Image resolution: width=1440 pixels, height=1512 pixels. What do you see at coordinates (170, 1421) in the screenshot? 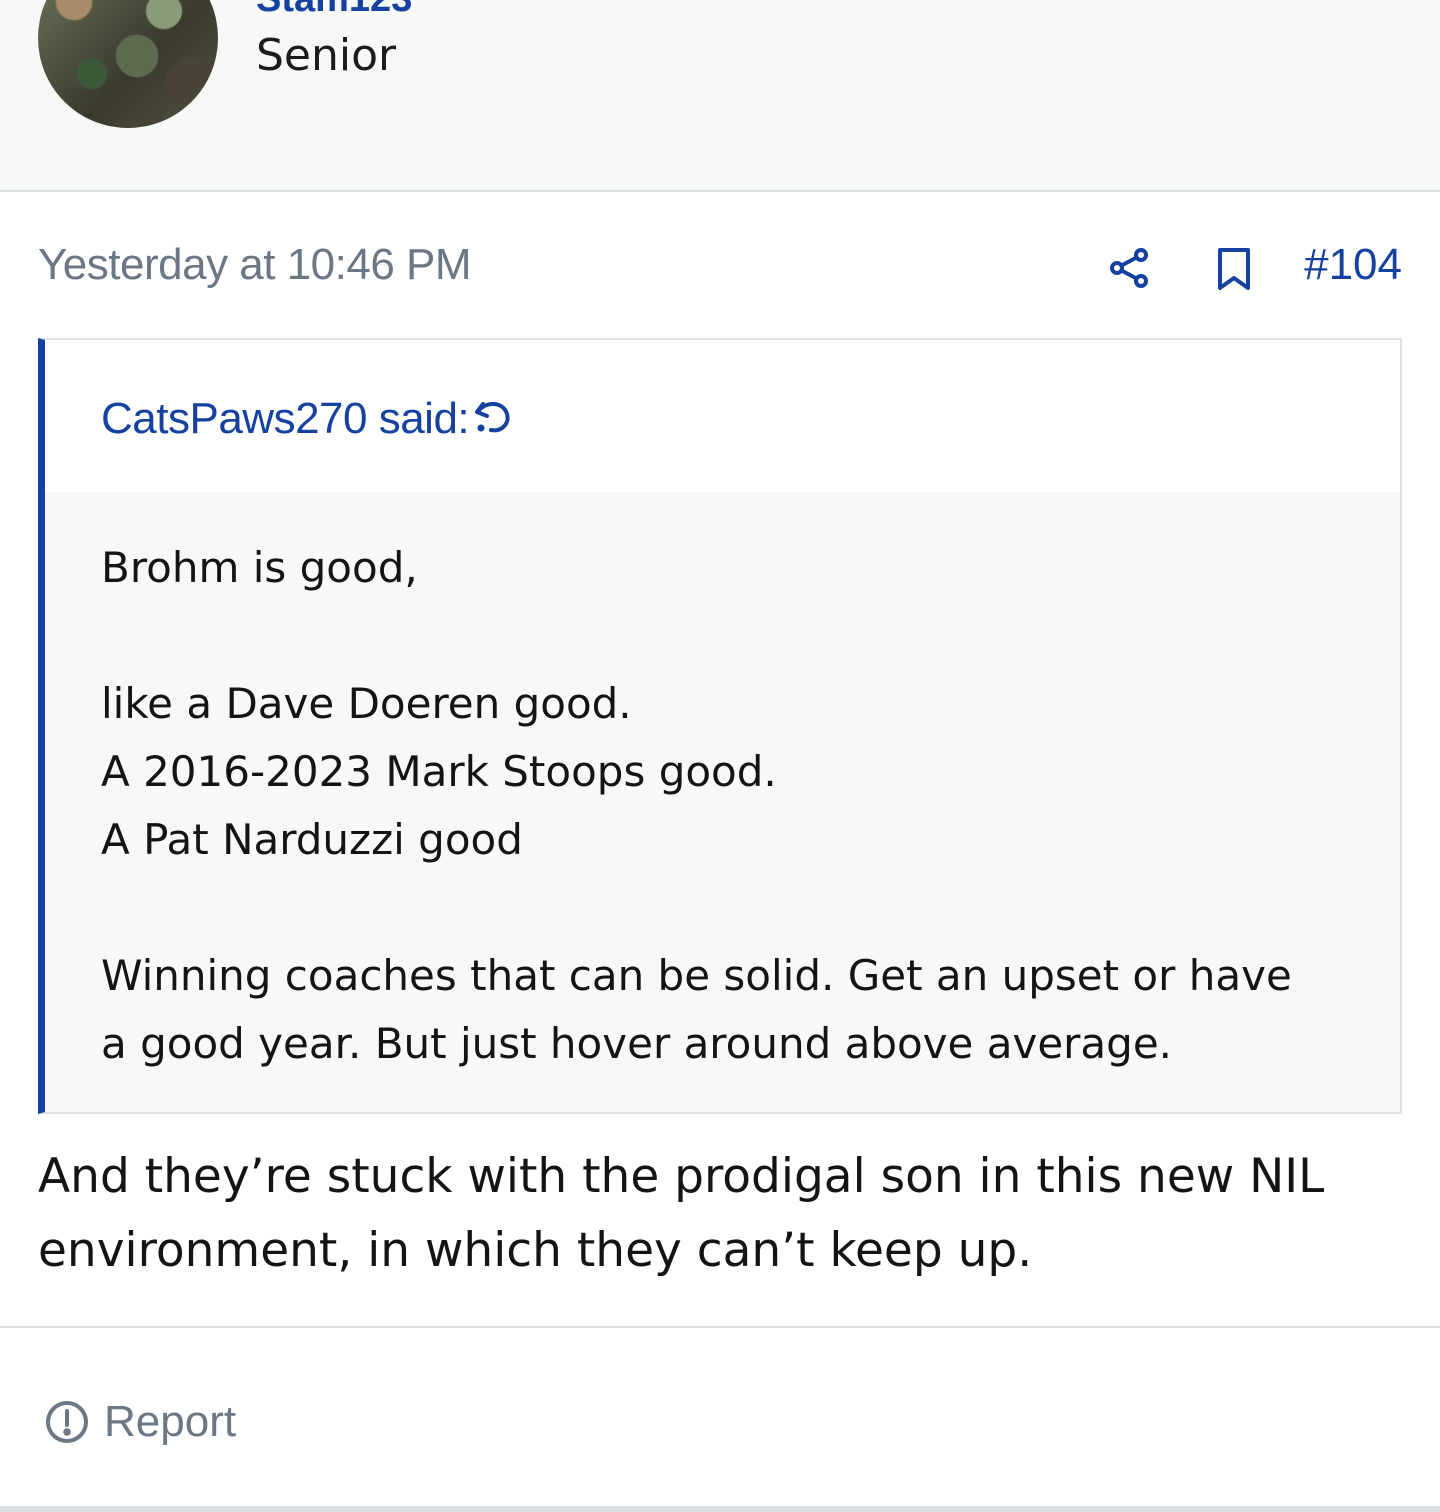
I see `report-label: Report` at bounding box center [170, 1421].